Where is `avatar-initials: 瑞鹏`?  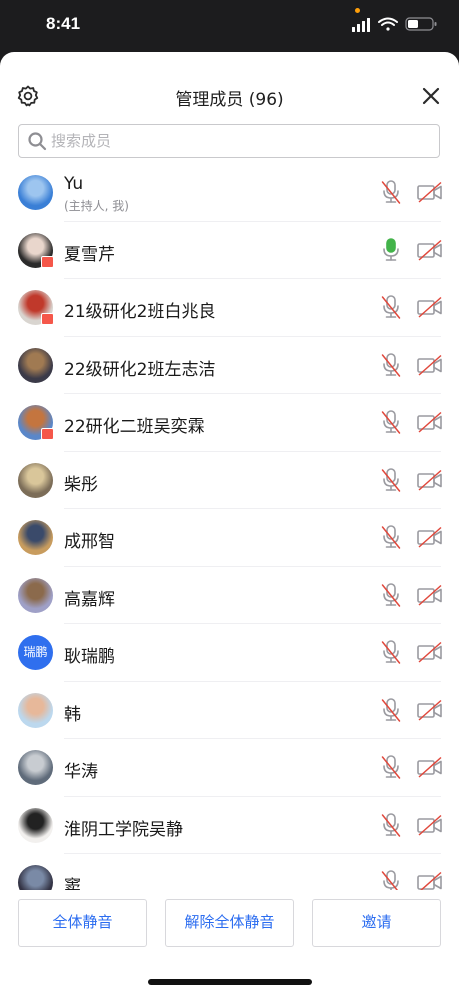 avatar-initials: 瑞鹏 is located at coordinates (35, 652).